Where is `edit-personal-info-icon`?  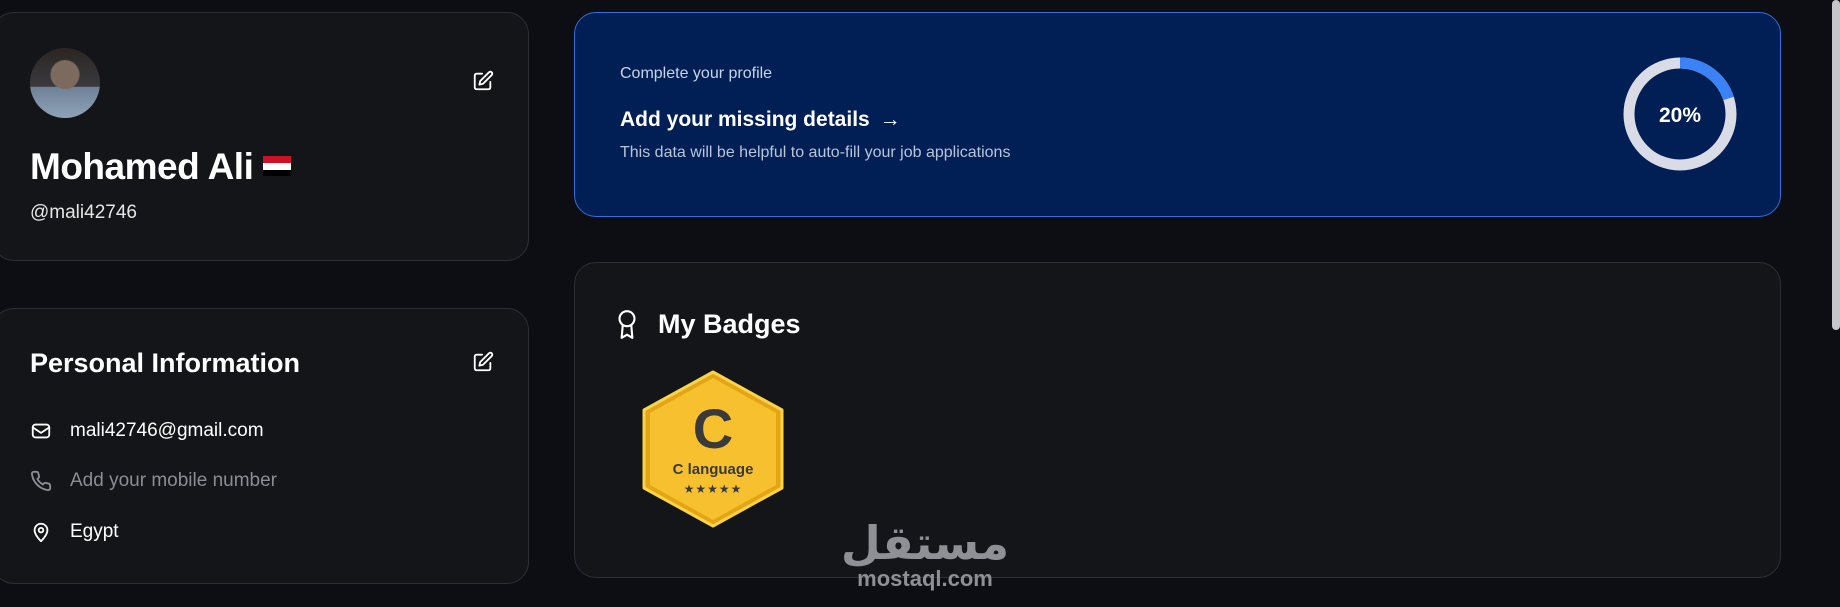 edit-personal-info-icon is located at coordinates (483, 362).